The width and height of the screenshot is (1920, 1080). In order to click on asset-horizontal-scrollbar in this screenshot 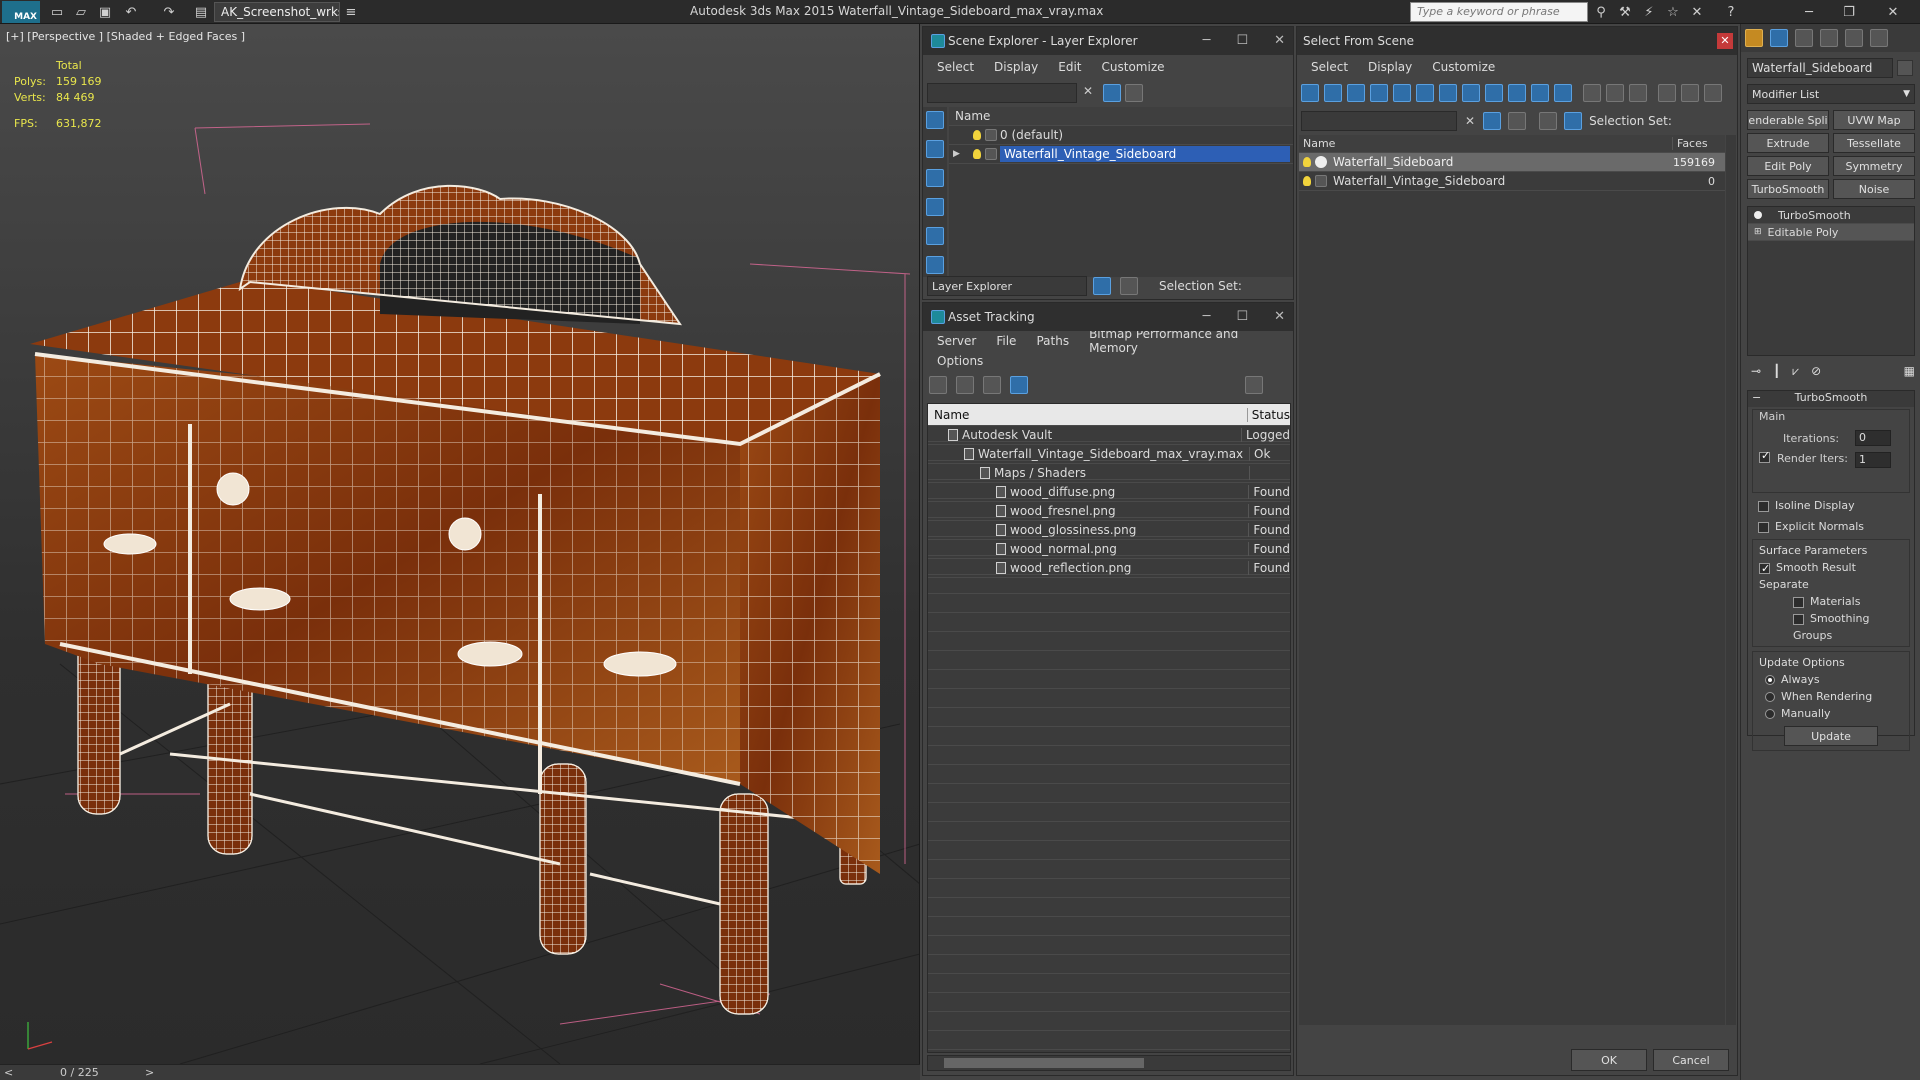, I will do `click(1109, 1063)`.